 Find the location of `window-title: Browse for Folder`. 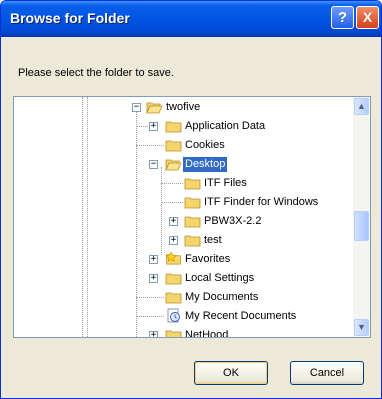

window-title: Browse for Folder is located at coordinates (70, 18).